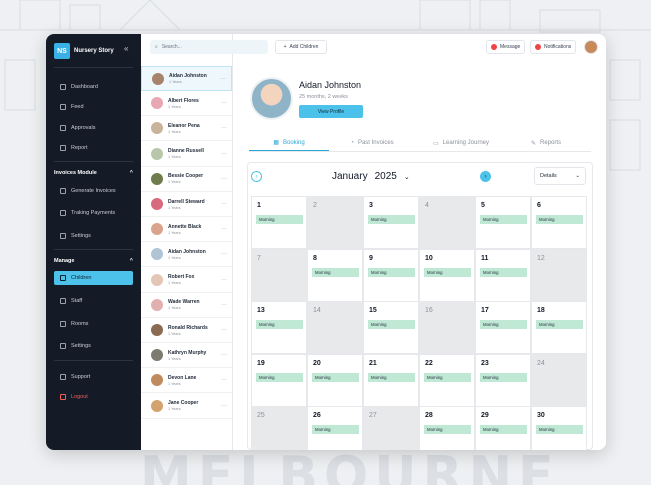  I want to click on child-list-item: Ronald Richards 1 Years ···, so click(186, 330).